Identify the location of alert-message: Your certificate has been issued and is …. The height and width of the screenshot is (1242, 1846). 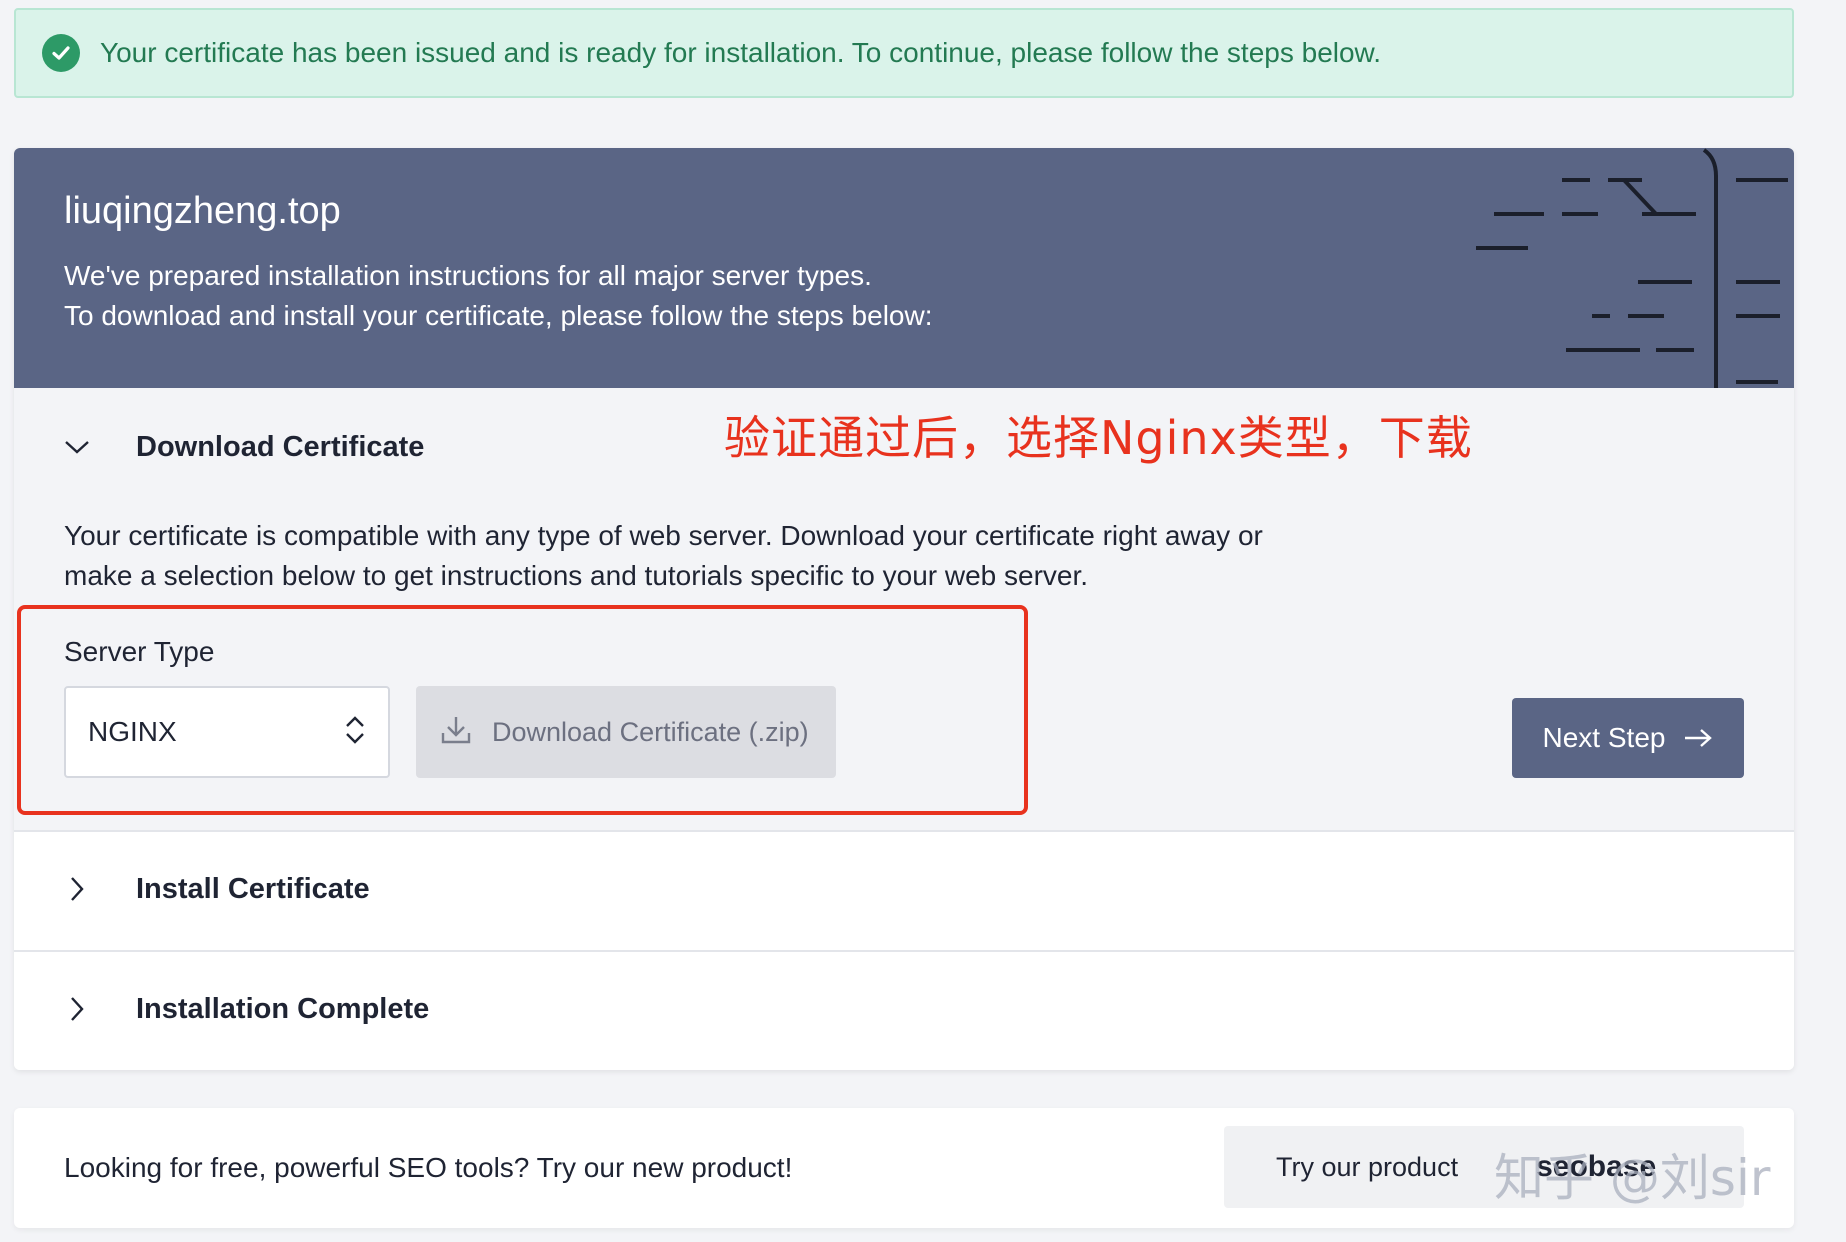
(741, 52).